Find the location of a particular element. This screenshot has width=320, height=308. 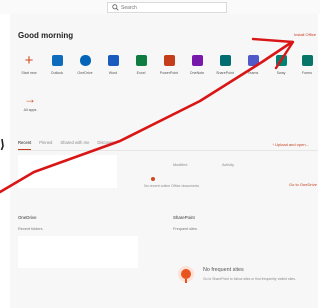

app-sharepoint: SharePoint is located at coordinates (225, 65).